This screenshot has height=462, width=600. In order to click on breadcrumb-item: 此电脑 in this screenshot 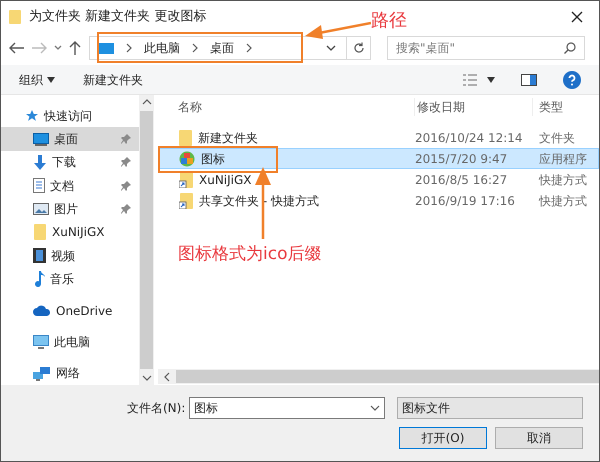, I will do `click(162, 48)`.